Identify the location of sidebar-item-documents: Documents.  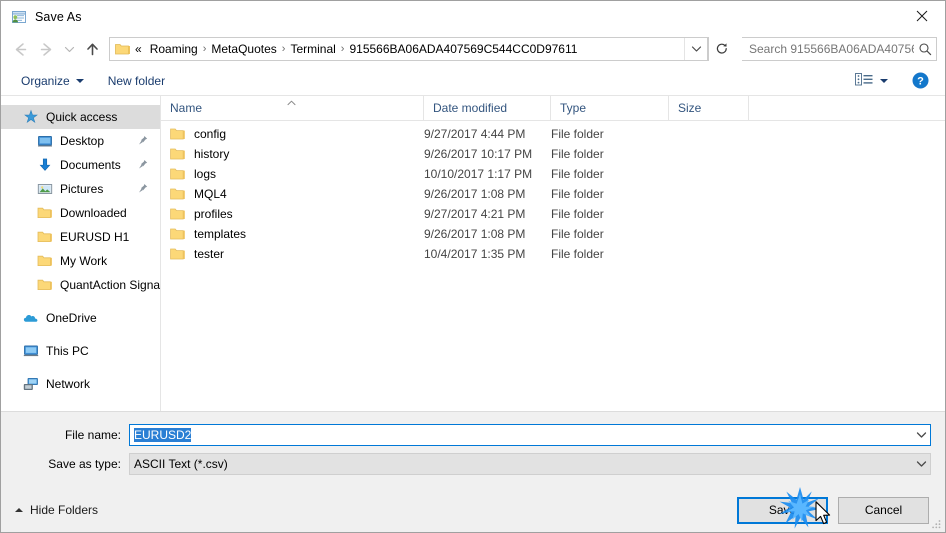
(80, 165).